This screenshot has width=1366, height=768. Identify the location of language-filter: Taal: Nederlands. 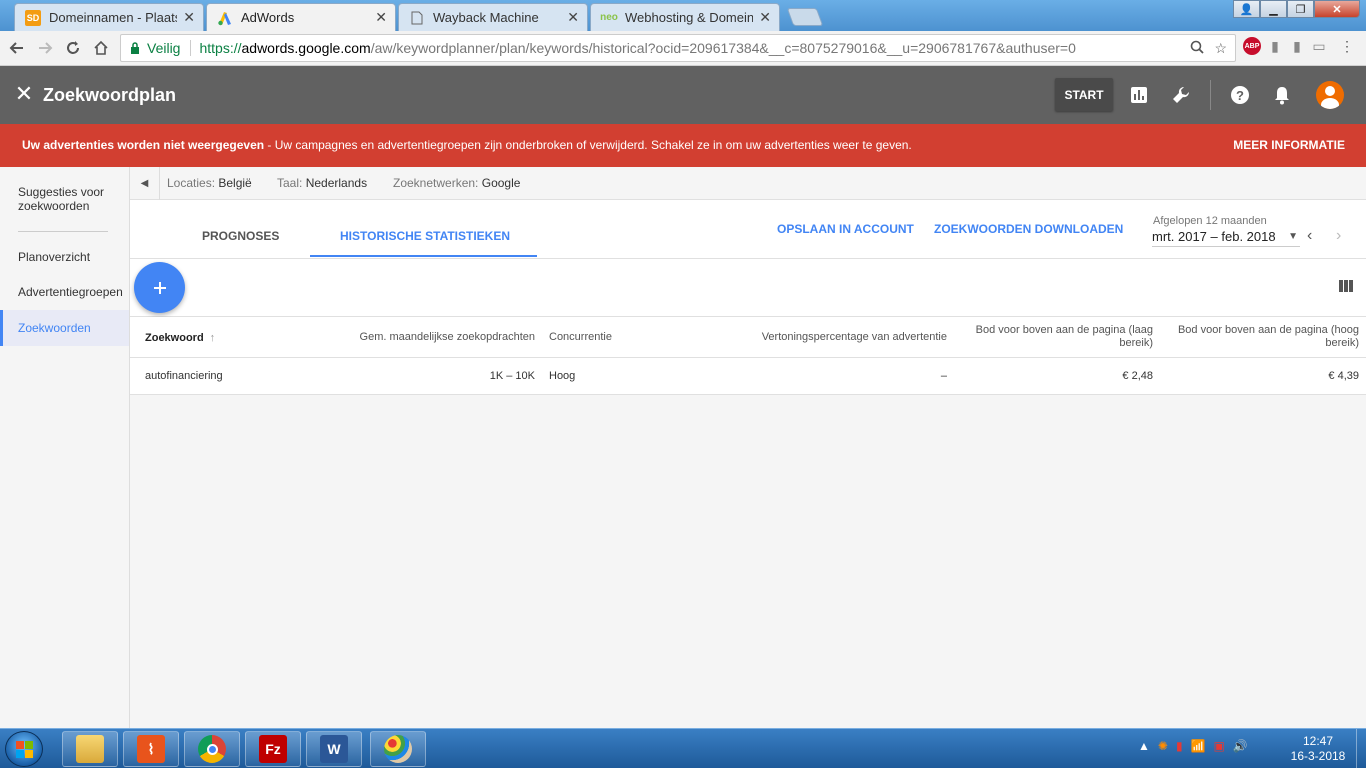
(322, 183).